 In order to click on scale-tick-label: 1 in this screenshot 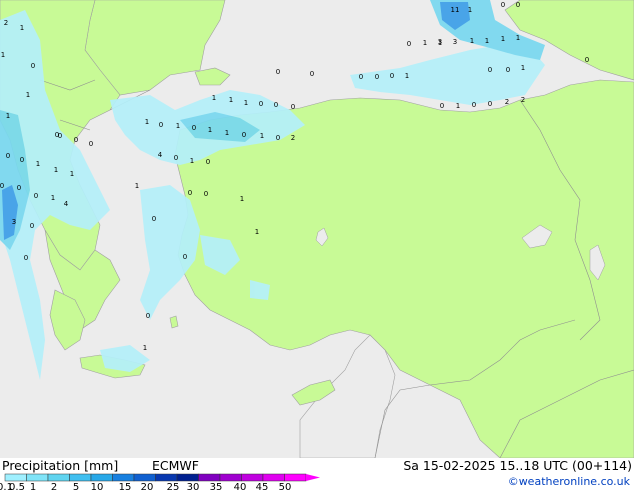, I will do `click(33, 487)`.